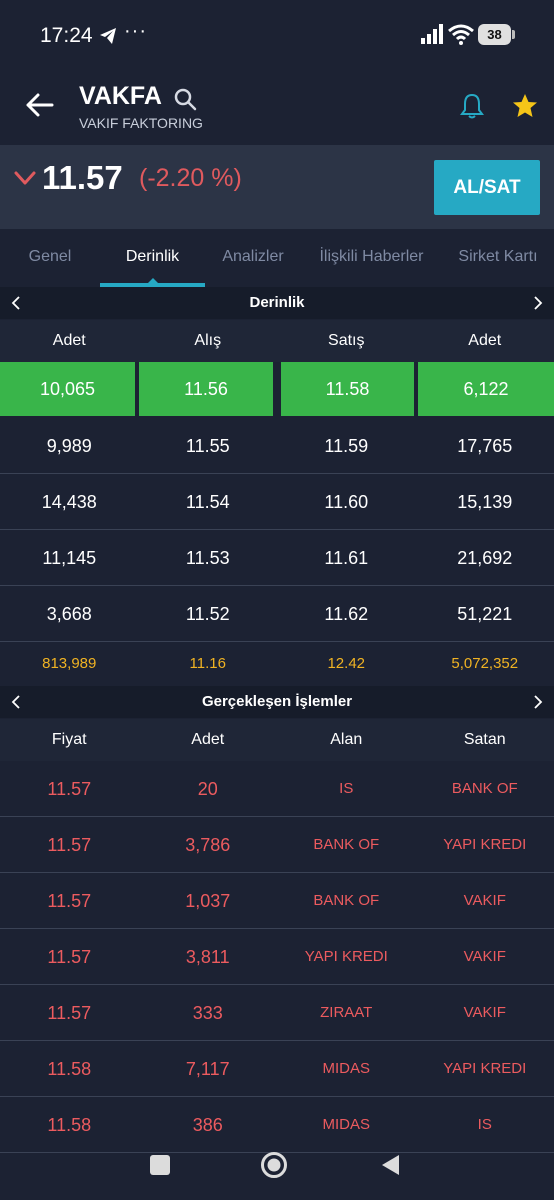 The height and width of the screenshot is (1200, 554). What do you see at coordinates (207, 1013) in the screenshot?
I see `trade-qty: 333` at bounding box center [207, 1013].